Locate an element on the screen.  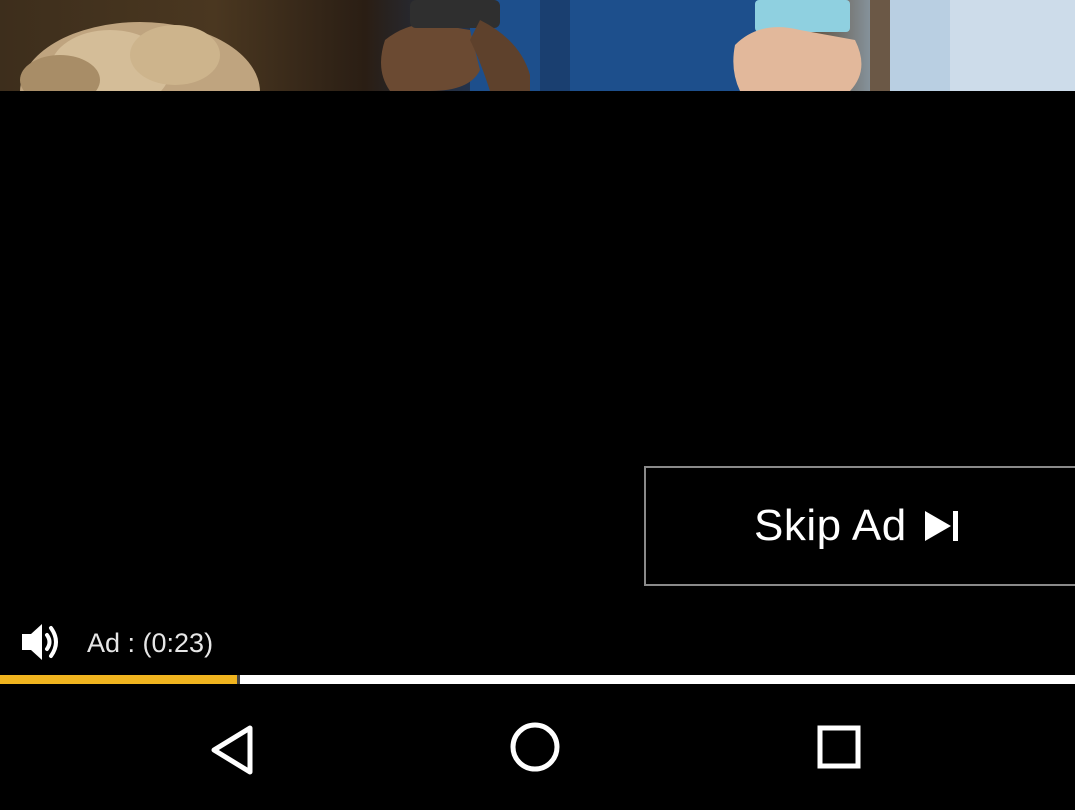
volume-on-icon is located at coordinates (42, 642).